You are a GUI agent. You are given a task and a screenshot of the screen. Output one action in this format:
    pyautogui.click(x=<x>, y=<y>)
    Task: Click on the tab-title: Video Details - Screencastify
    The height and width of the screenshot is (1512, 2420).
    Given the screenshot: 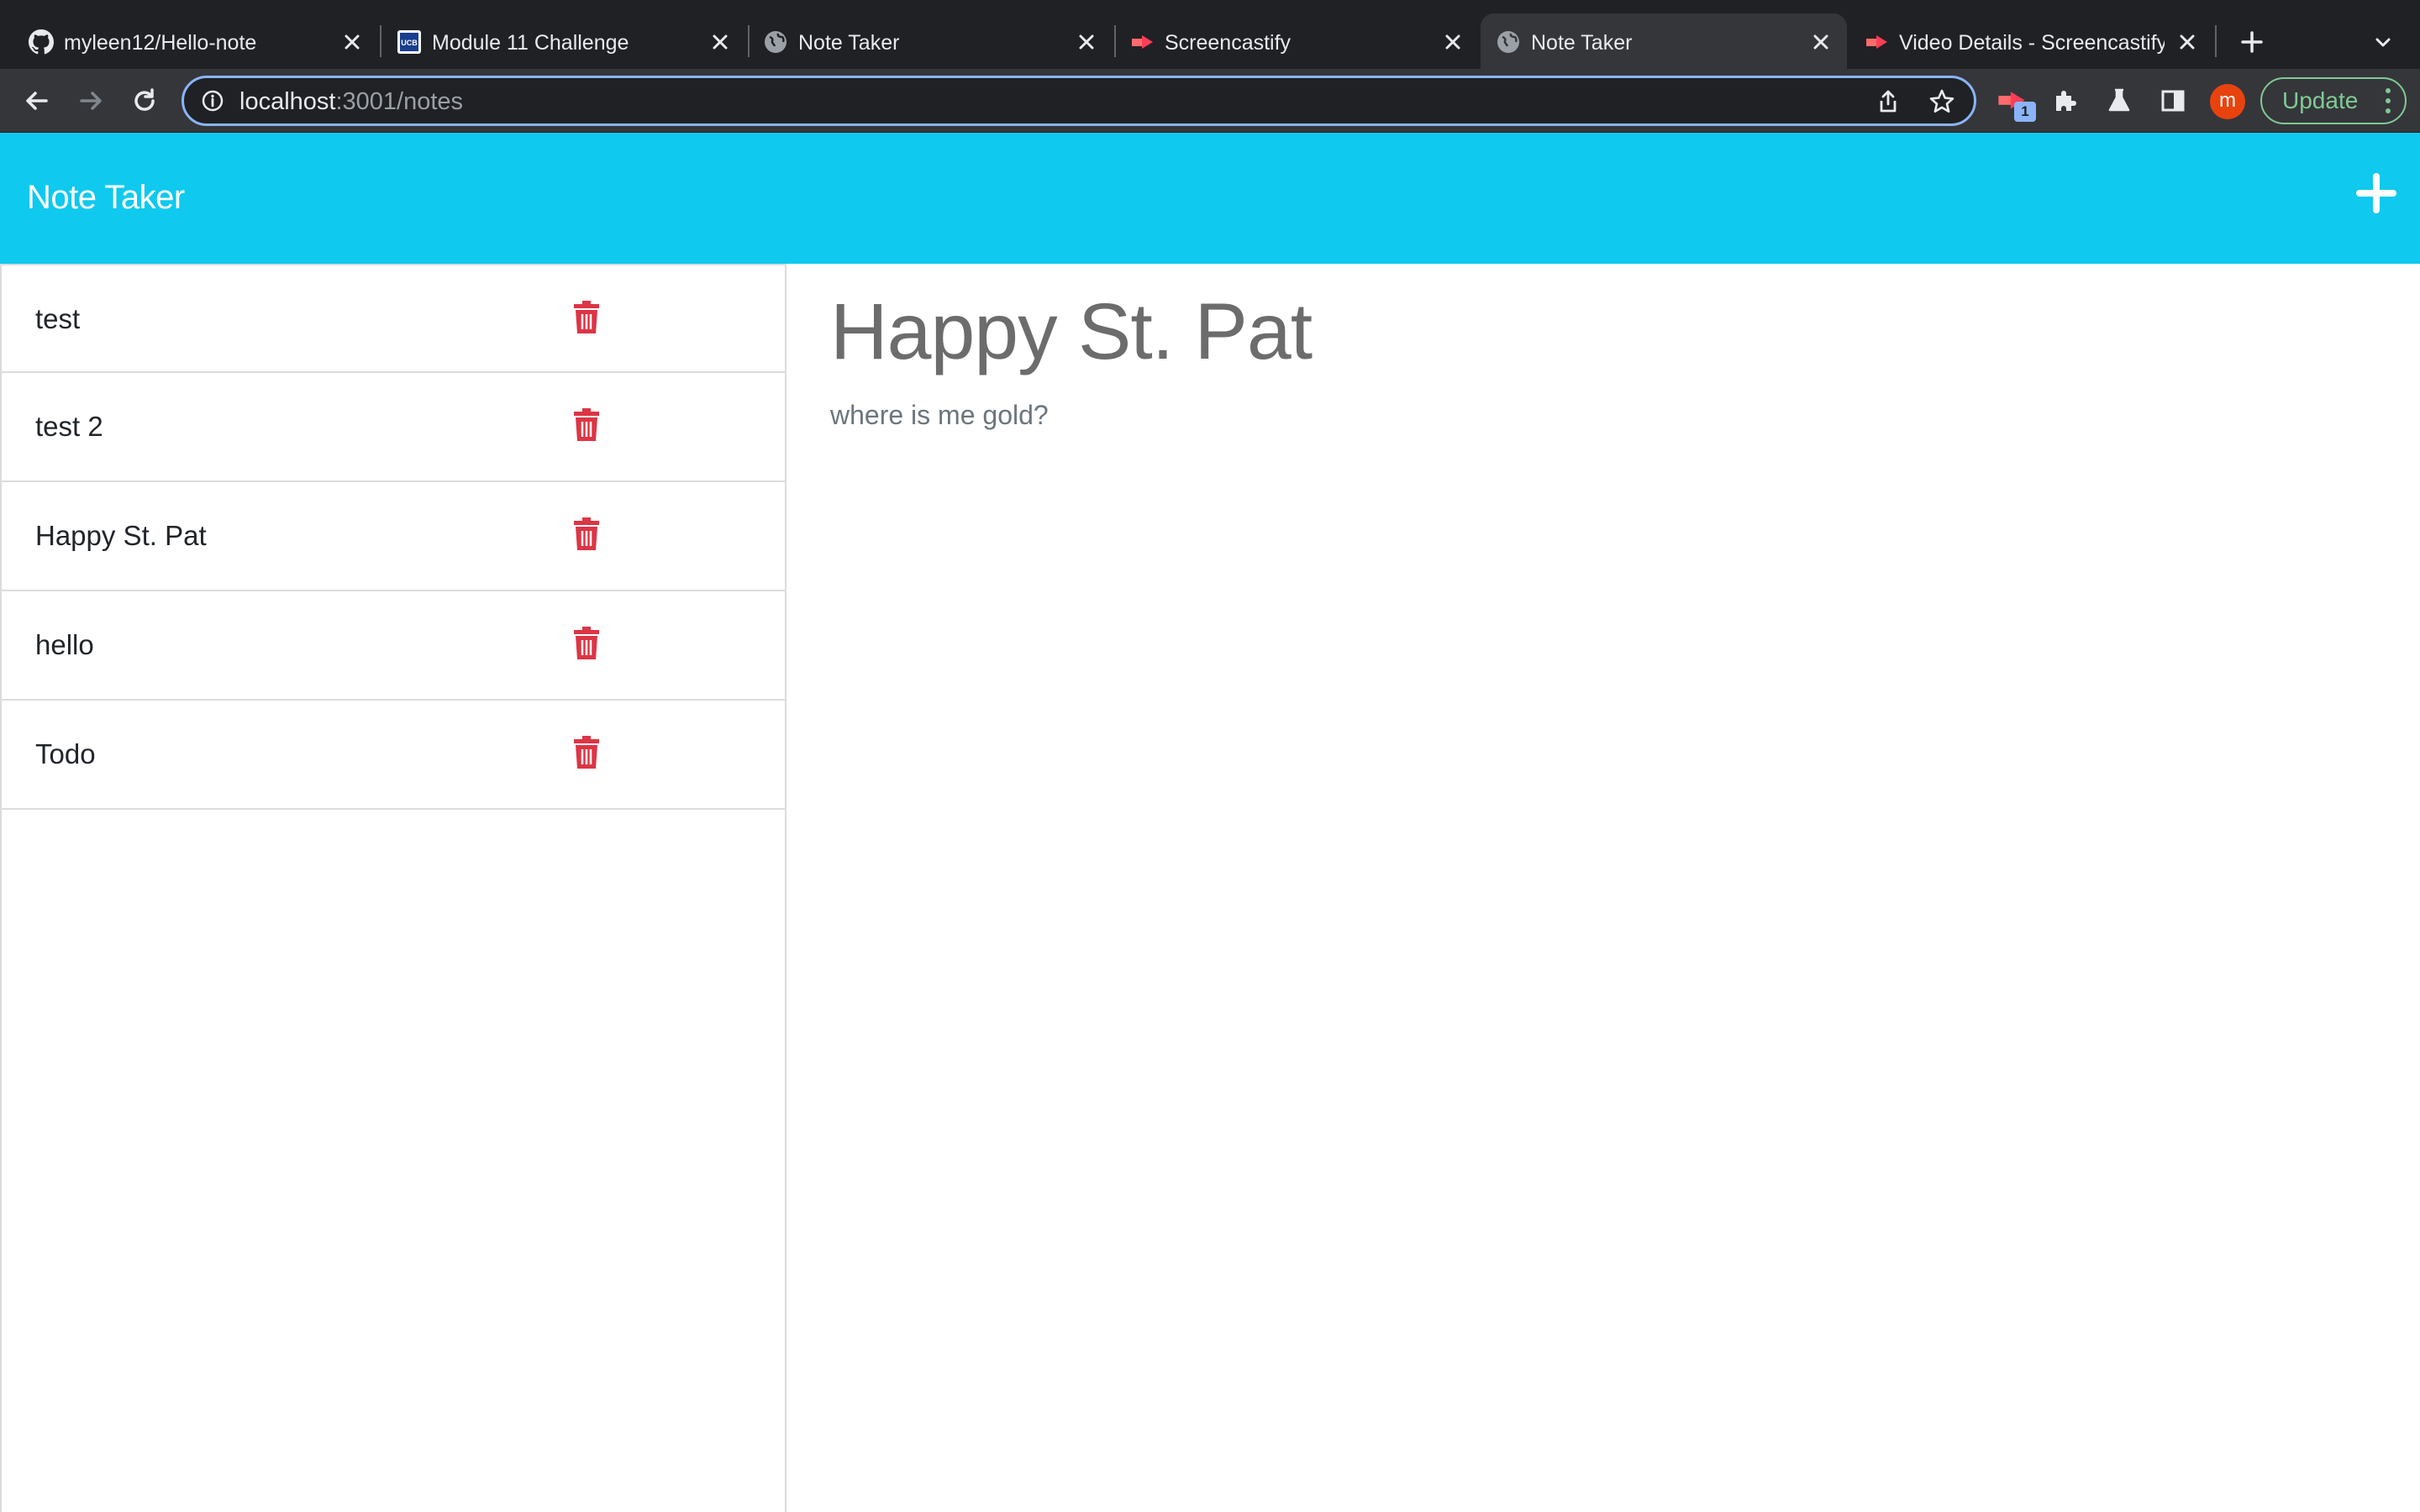 What is the action you would take?
    pyautogui.click(x=2032, y=43)
    